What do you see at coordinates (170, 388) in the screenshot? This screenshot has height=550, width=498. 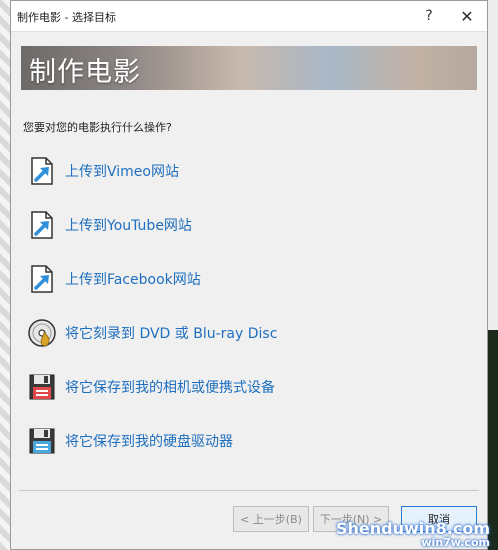 I see `option-label: 将它保存到我的相机或便携式设备` at bounding box center [170, 388].